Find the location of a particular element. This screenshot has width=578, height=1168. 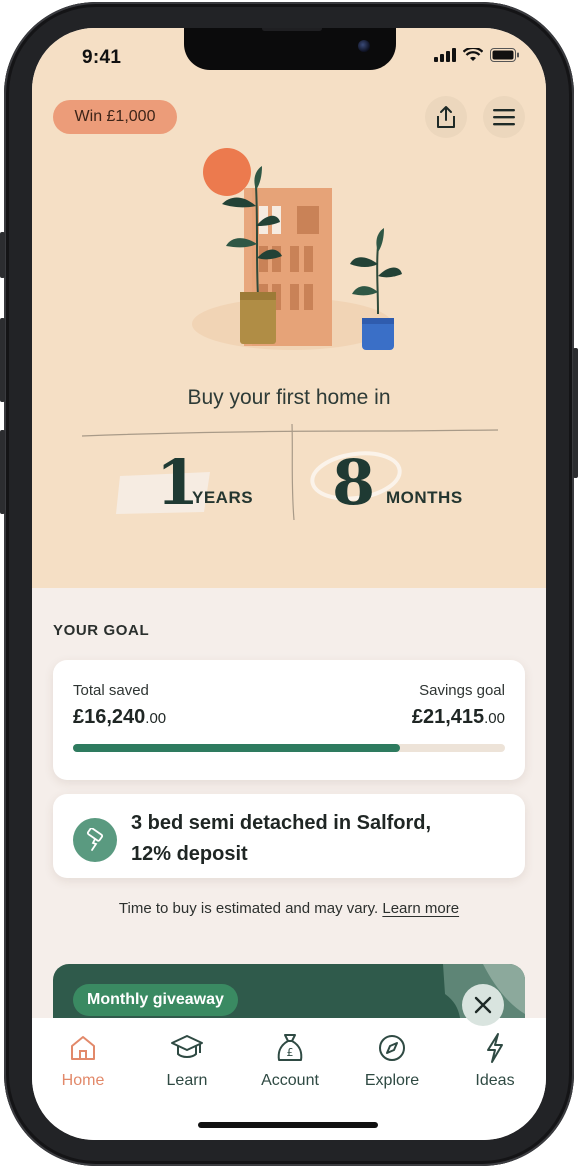

monthly-giveaway-label: Monthly giveaway is located at coordinates (155, 1000).